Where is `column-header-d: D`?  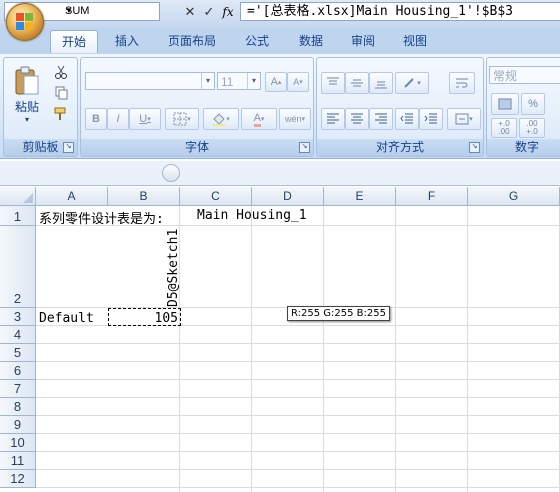 column-header-d: D is located at coordinates (288, 196).